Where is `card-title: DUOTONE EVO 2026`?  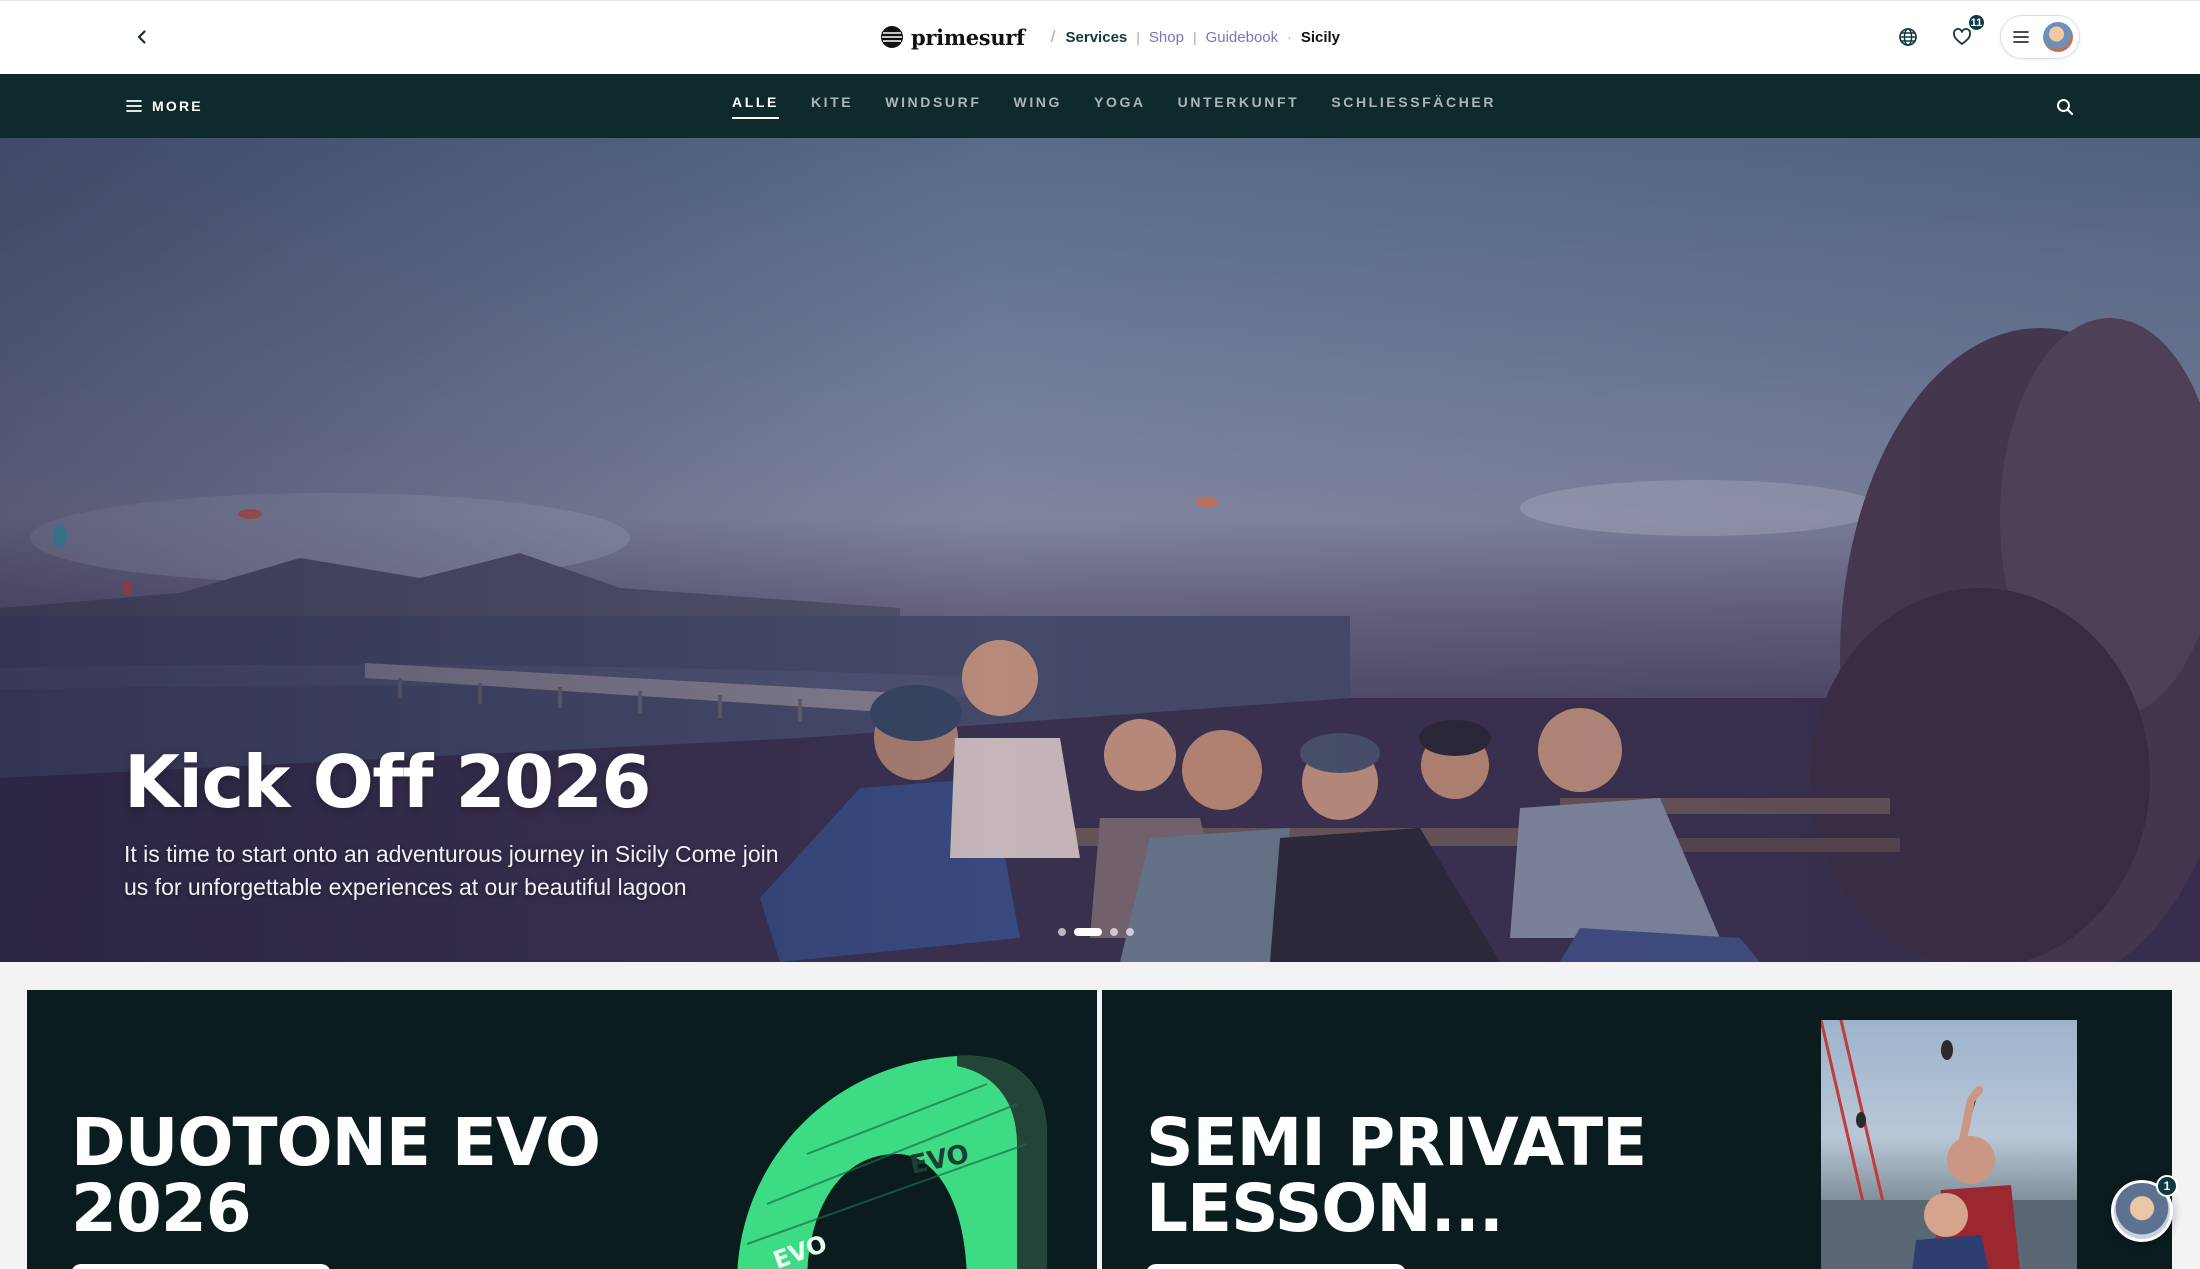 card-title: DUOTONE EVO 2026 is located at coordinates (336, 1175).